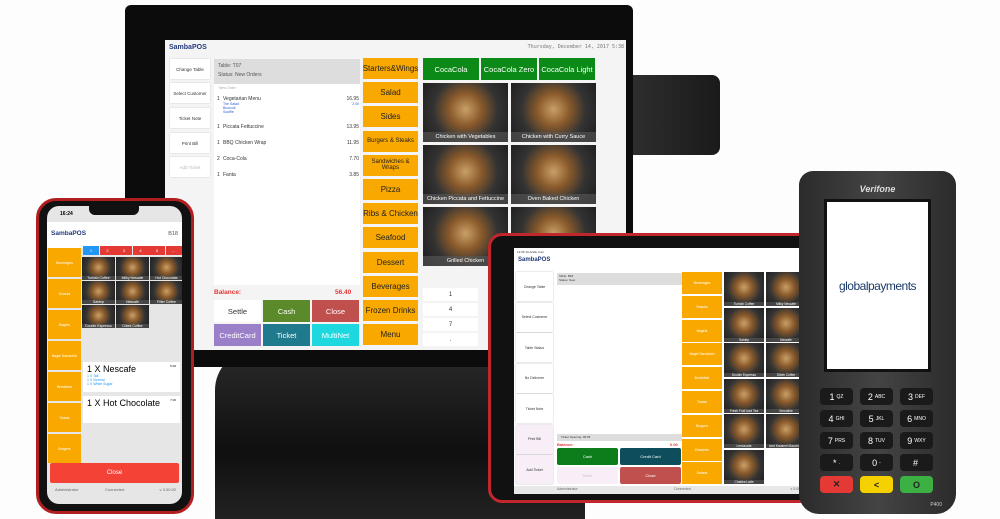 This screenshot has height=519, width=1000. Describe the element at coordinates (836, 396) in the screenshot. I see `key-1: 1 QZ` at that location.